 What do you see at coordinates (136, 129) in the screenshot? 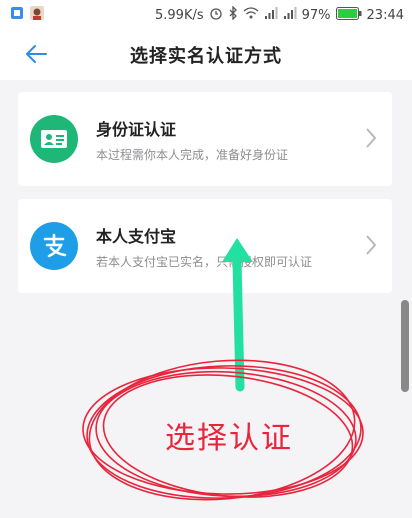
I see `option-title: 身份证认证` at bounding box center [136, 129].